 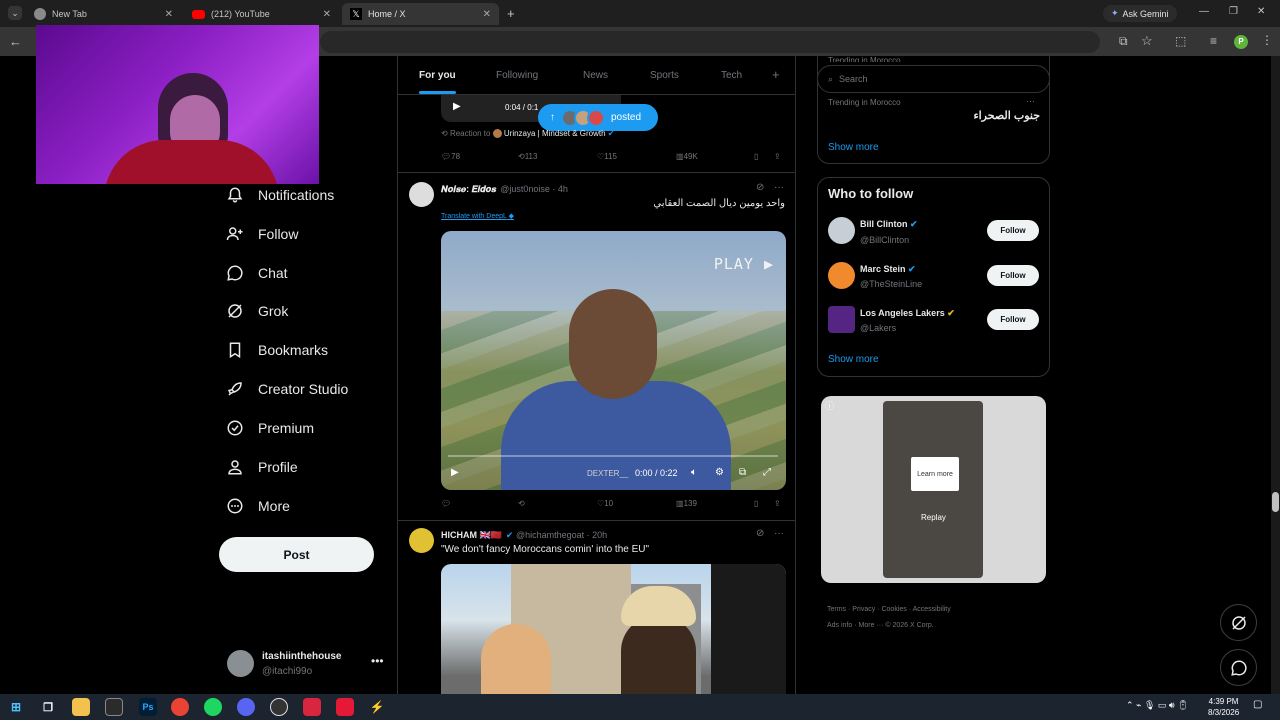 What do you see at coordinates (598, 117) in the screenshot?
I see `new-posts-pill: ↑ posted` at bounding box center [598, 117].